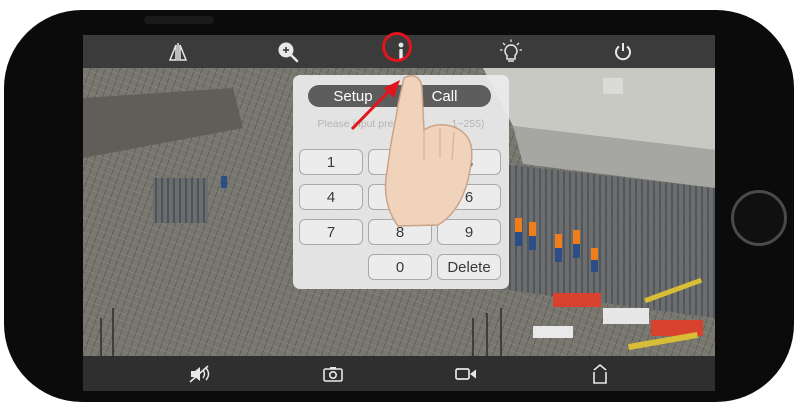 This screenshot has width=796, height=410. What do you see at coordinates (331, 197) in the screenshot?
I see `key-4: 4` at bounding box center [331, 197].